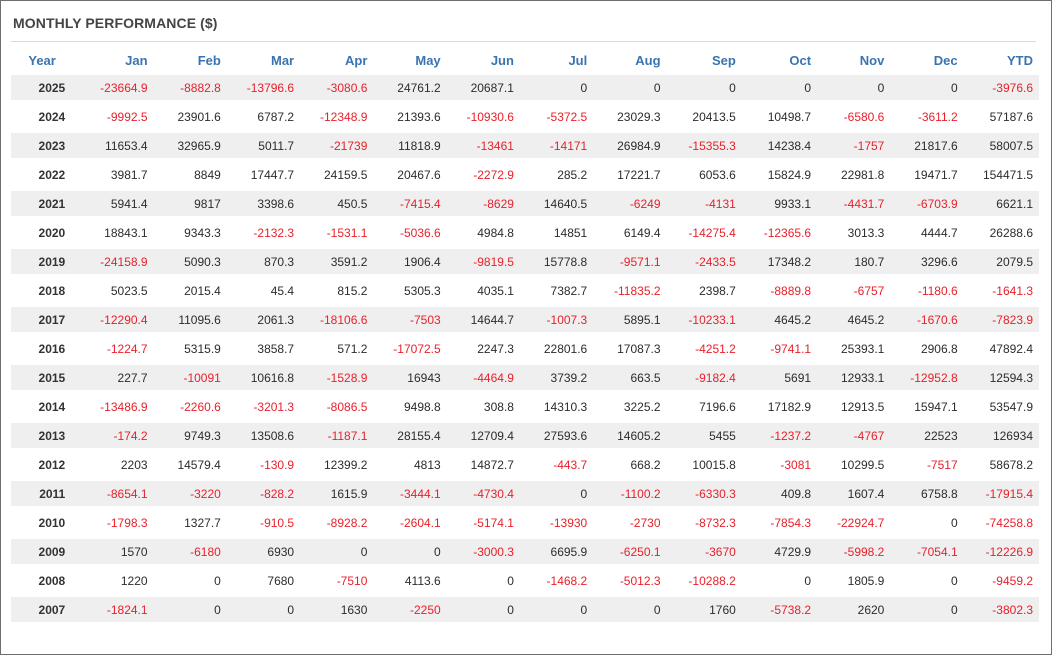 The image size is (1052, 655). Describe the element at coordinates (113, 203) in the screenshot. I see `month-cell: 5941.4` at that location.